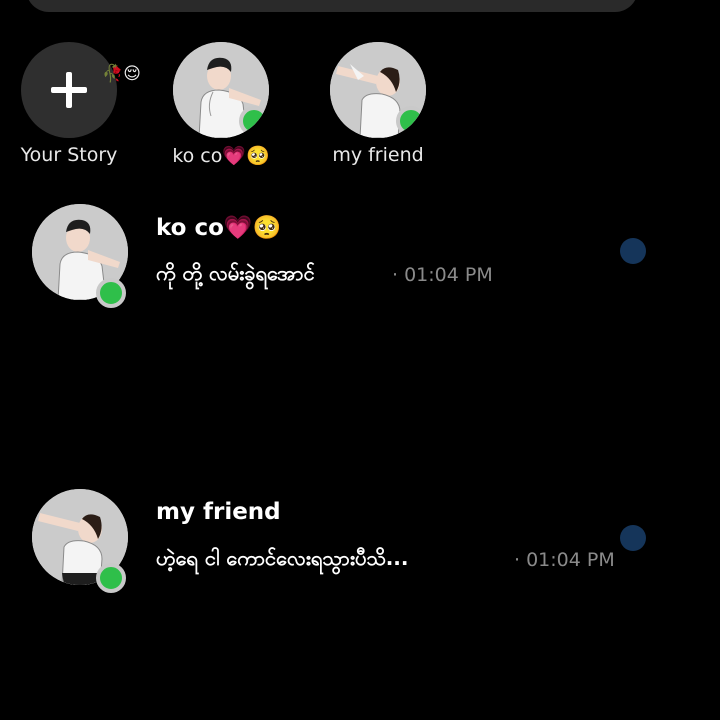  I want to click on search-bar, so click(332, 6).